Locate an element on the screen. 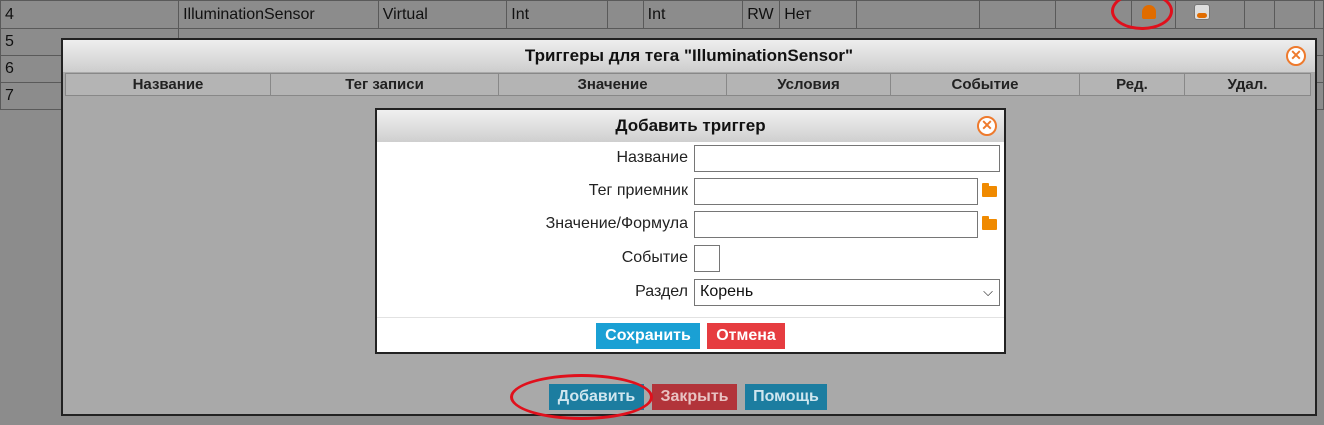 This screenshot has width=1324, height=425. value-formula-input is located at coordinates (836, 224).